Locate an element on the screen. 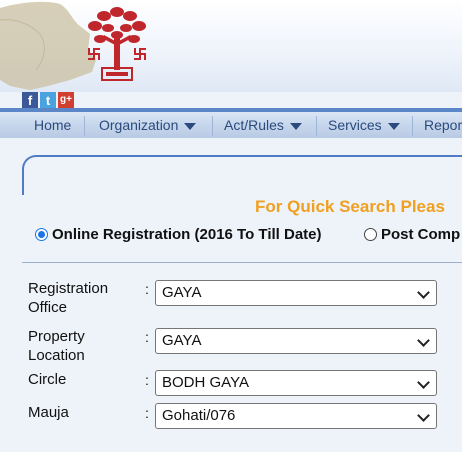 The image size is (462, 452). nav-reports-label: Repor is located at coordinates (443, 125).